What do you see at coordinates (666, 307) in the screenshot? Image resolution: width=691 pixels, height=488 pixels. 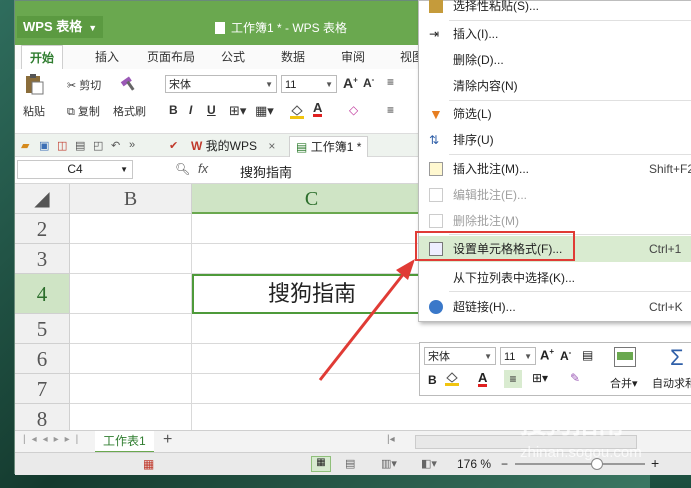 I see `menu-shortcut: Ctrl+K` at bounding box center [666, 307].